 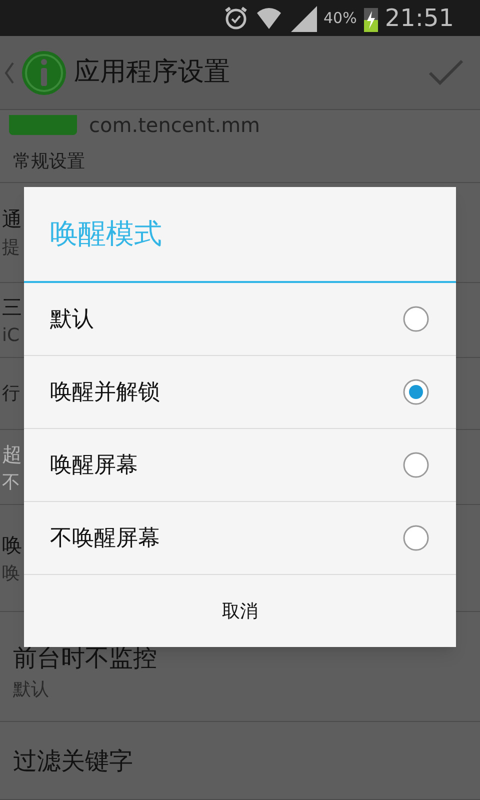 I want to click on row-title: 通, so click(x=12, y=219).